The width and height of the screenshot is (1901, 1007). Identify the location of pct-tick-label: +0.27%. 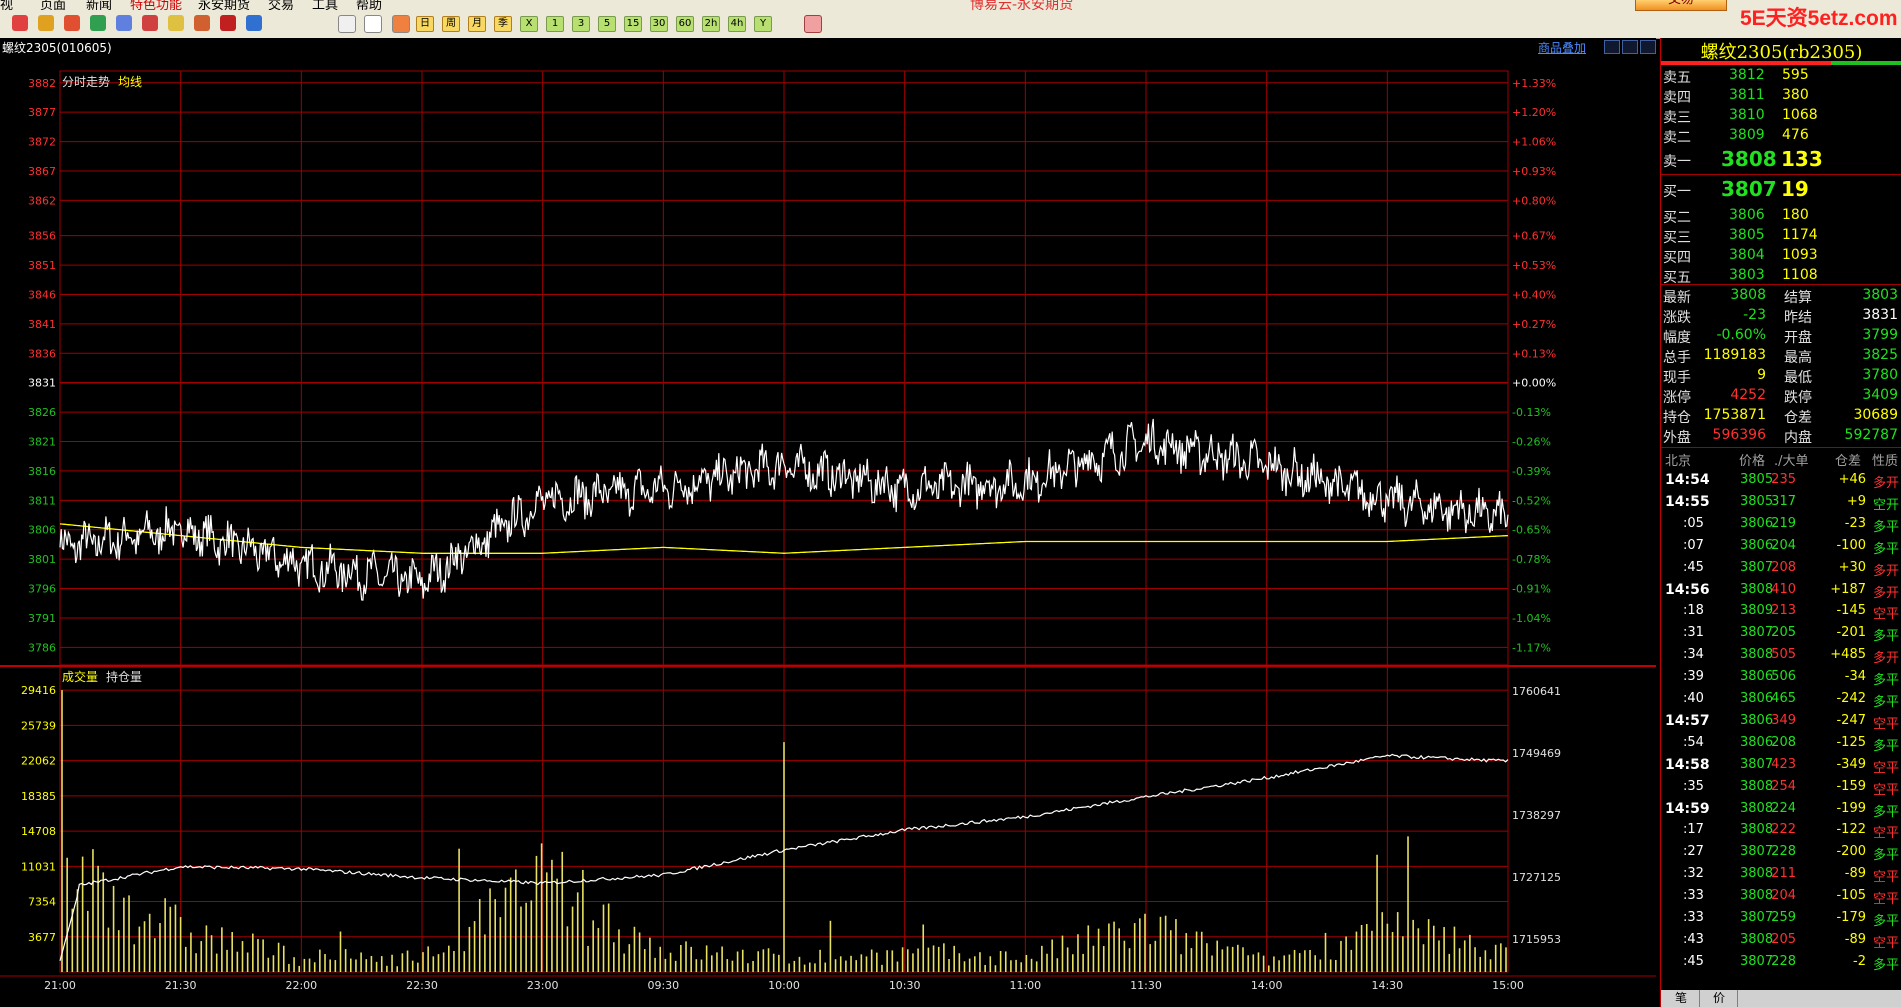
(1534, 324).